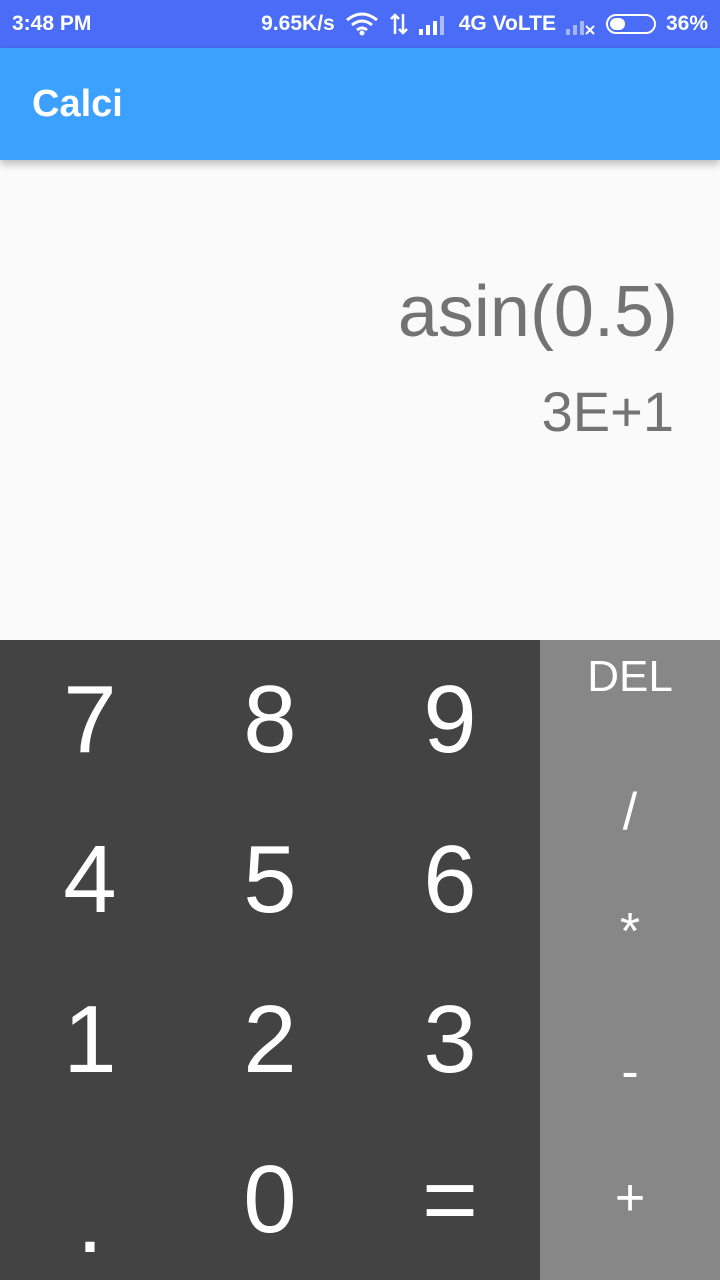 Image resolution: width=720 pixels, height=1280 pixels. I want to click on signal-icon, so click(433, 24).